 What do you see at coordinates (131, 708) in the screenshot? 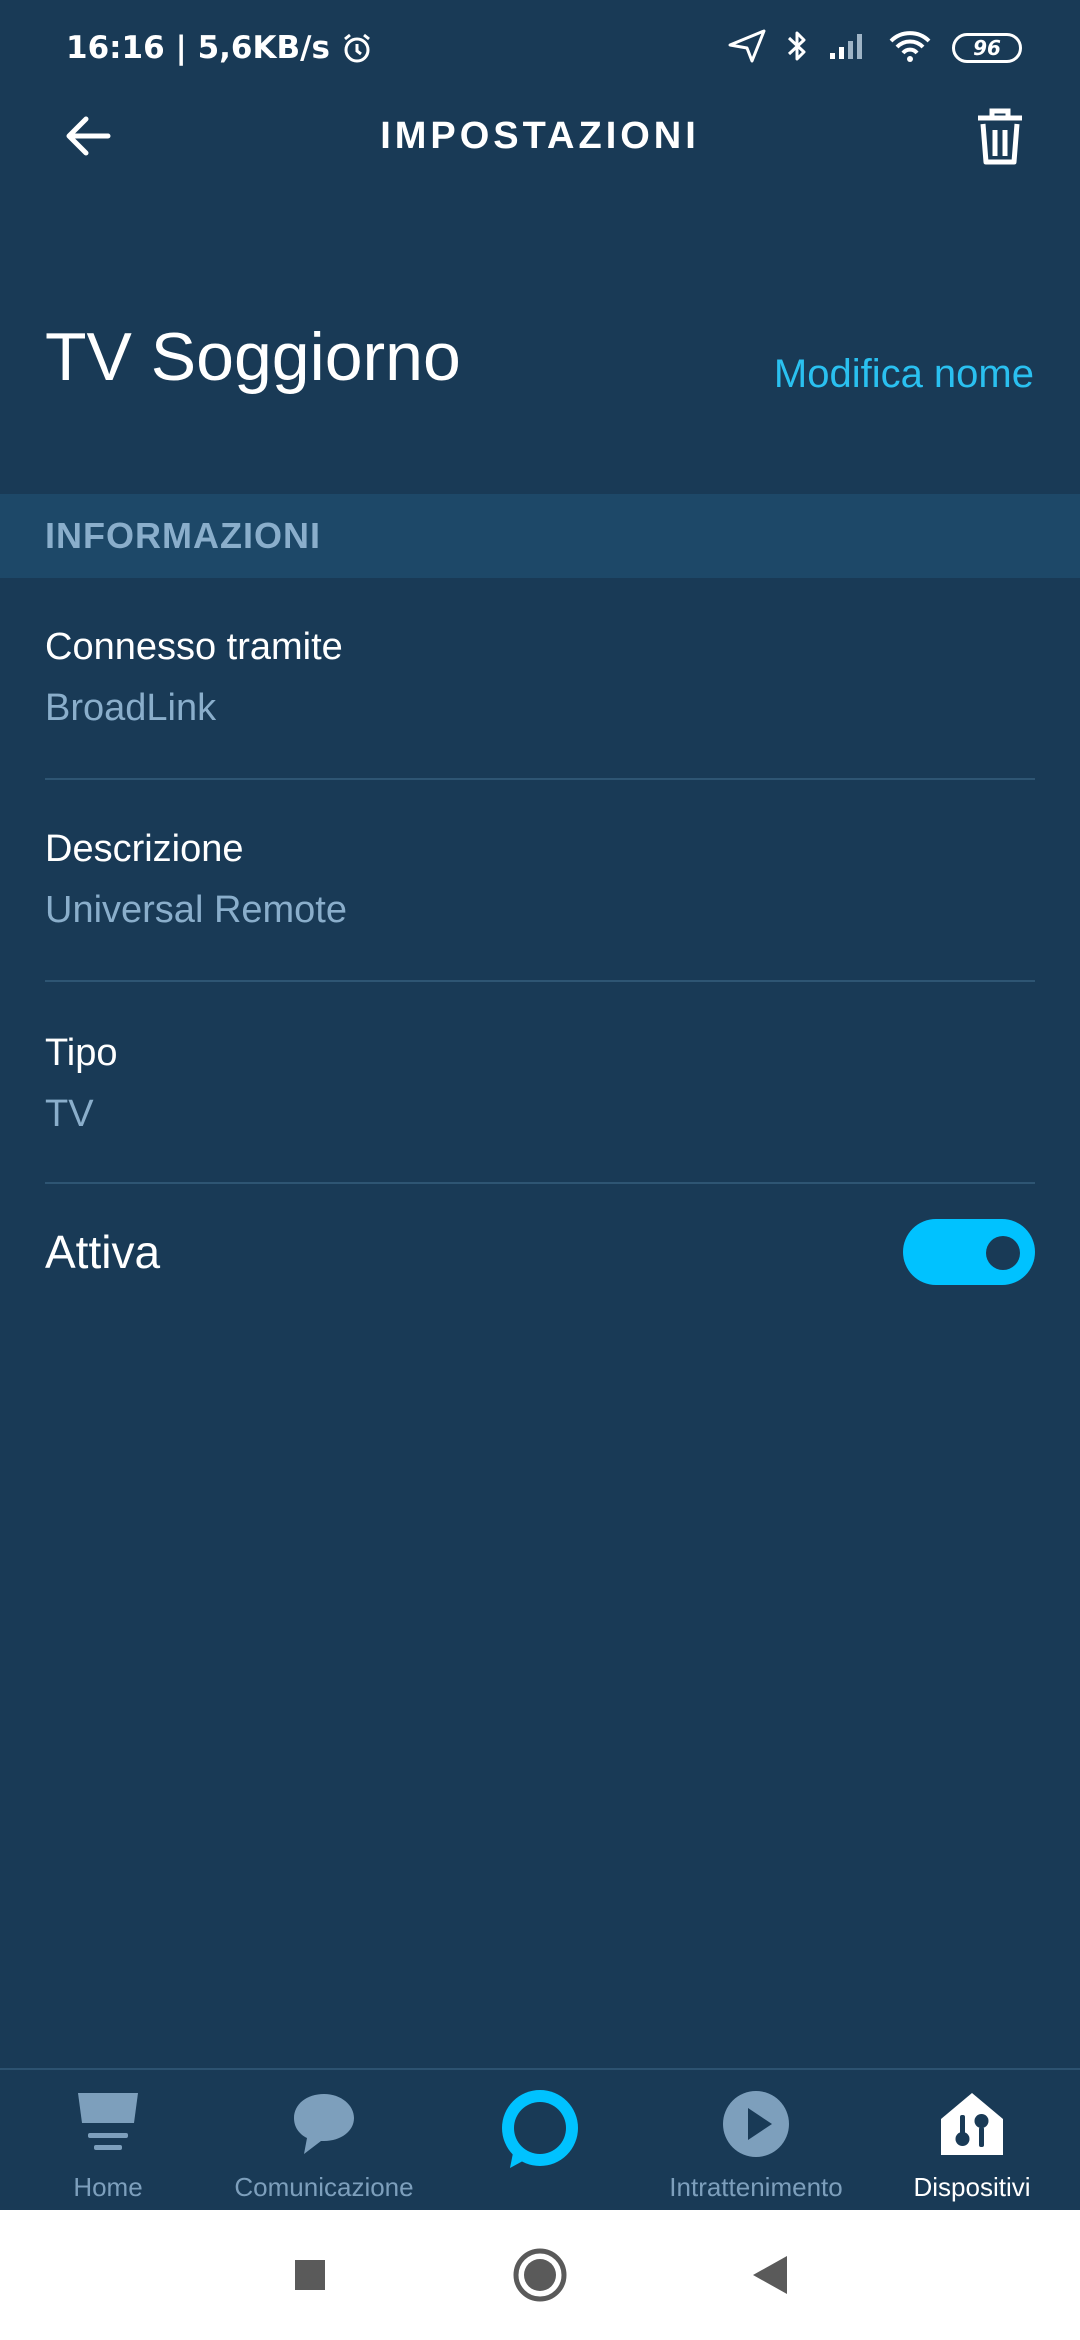
I see `info-value: BroadLink` at bounding box center [131, 708].